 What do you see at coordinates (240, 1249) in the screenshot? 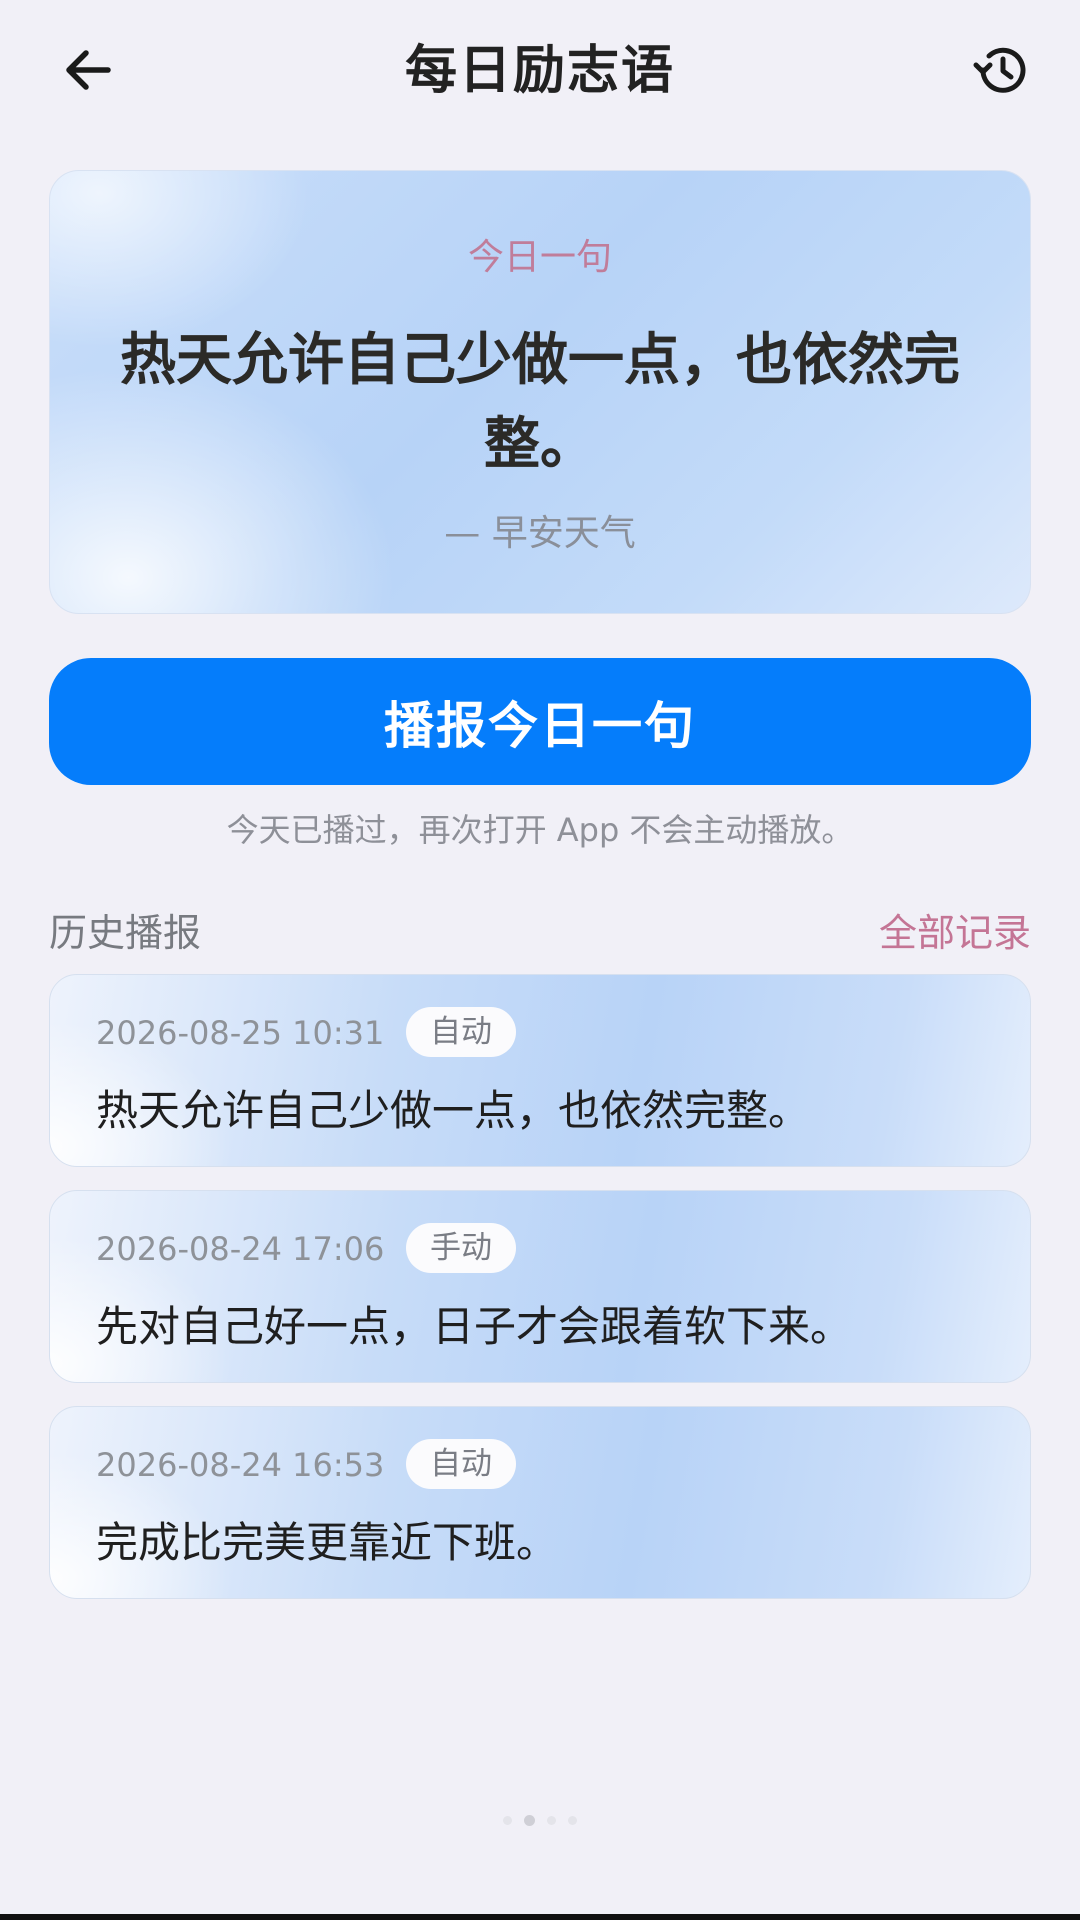
I see `history-time: 2026-08-24 17:06` at bounding box center [240, 1249].